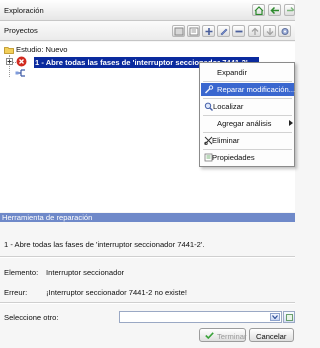 The image size is (320, 348). I want to click on error-icon, so click(21, 61).